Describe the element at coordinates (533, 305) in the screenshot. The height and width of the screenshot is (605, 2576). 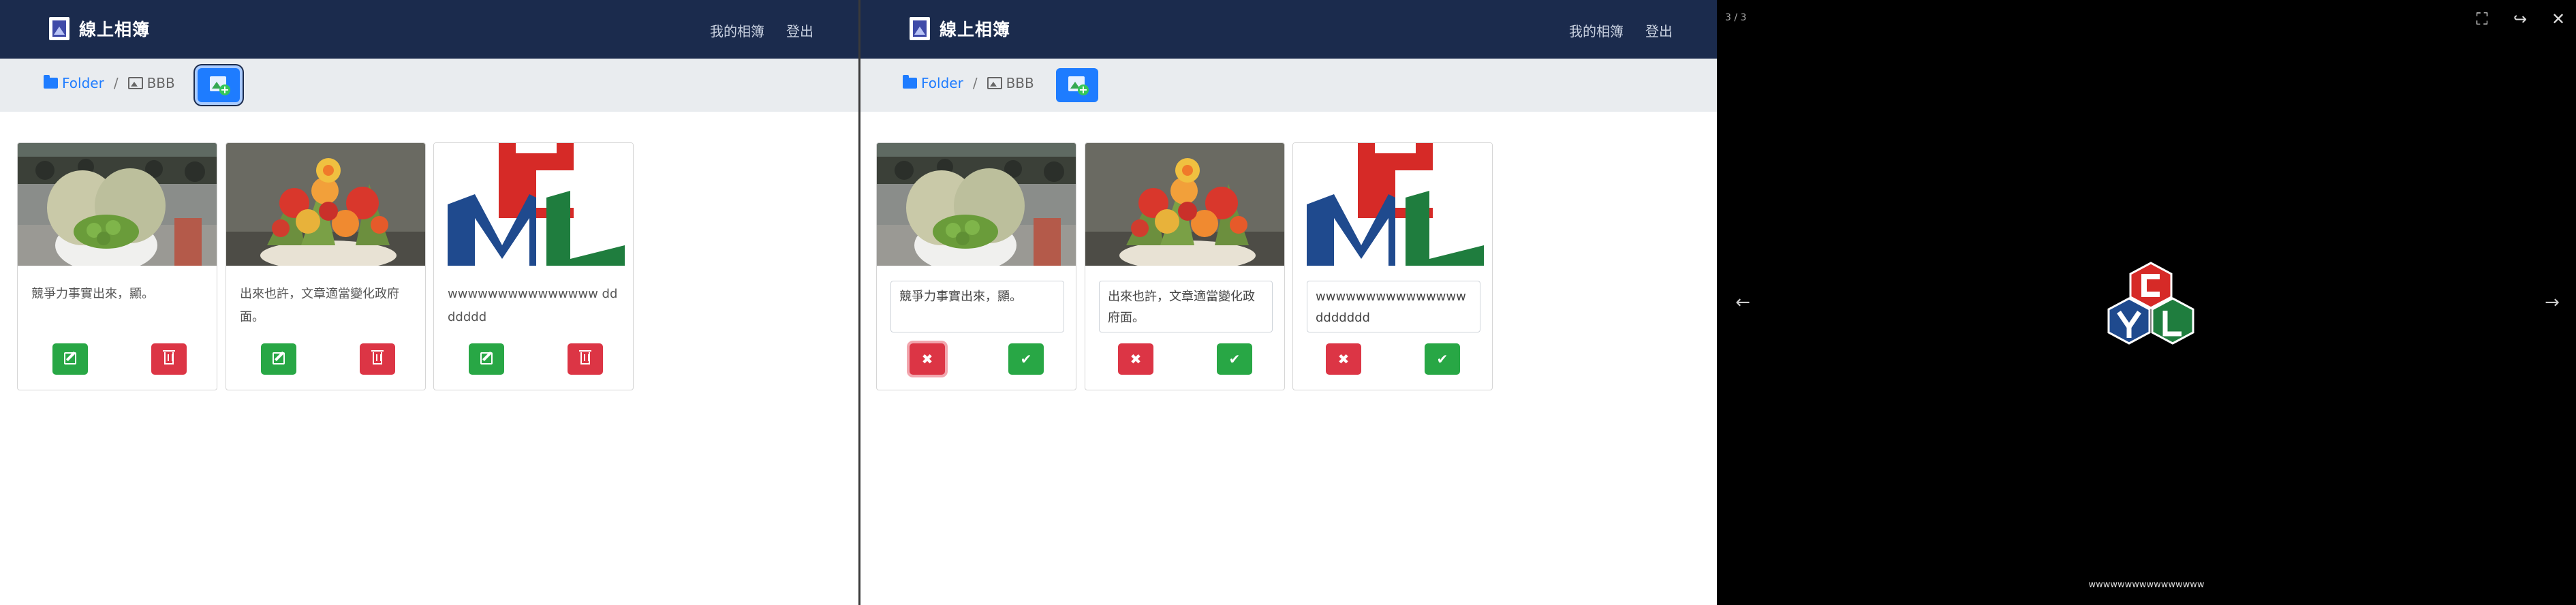
I see `photo-caption: wwwwwwwwwwwwwww ddddddd` at that location.